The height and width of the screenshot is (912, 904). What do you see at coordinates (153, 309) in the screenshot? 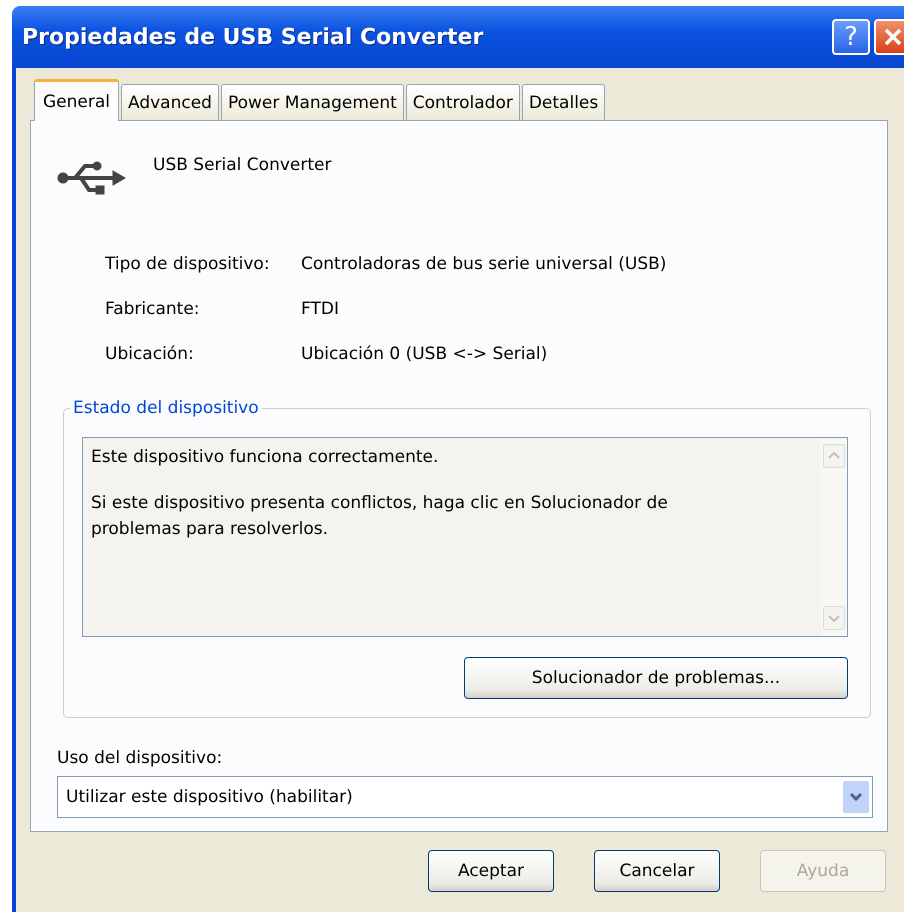
I see `property-label: Fabricante:` at bounding box center [153, 309].